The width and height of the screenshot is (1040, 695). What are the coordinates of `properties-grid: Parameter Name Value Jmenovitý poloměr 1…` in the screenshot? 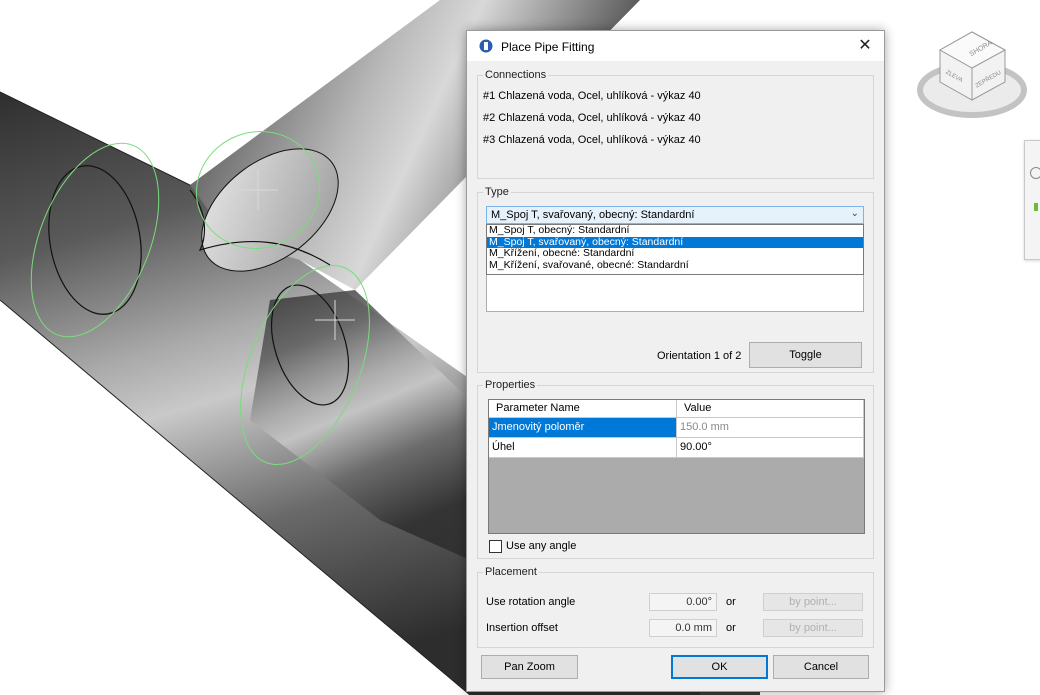 It's located at (676, 466).